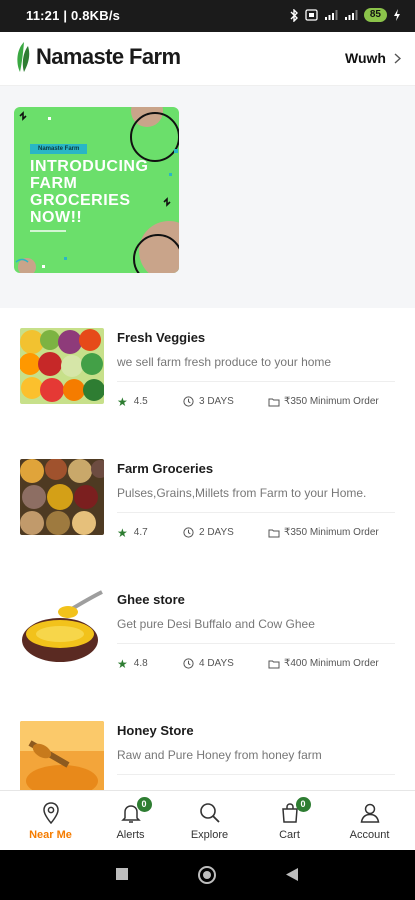 The height and width of the screenshot is (900, 415). What do you see at coordinates (89, 192) in the screenshot?
I see `banner-headline: INTRODUCING FARM GROCERIES NOW!!` at bounding box center [89, 192].